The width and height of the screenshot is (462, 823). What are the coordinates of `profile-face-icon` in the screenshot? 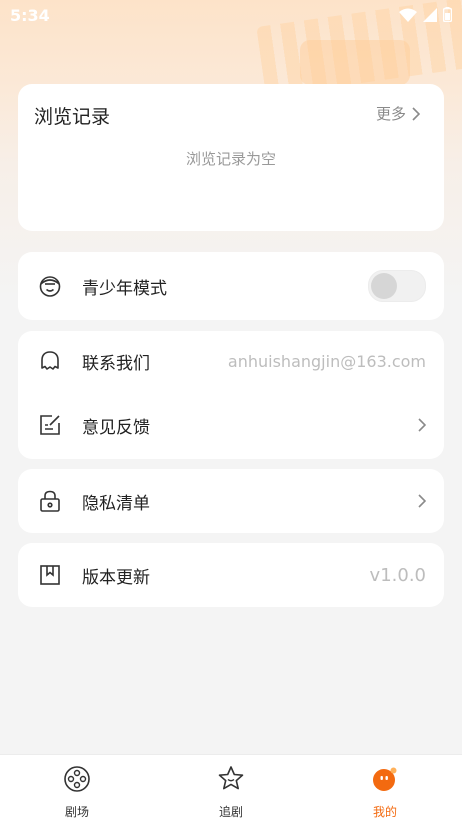 It's located at (385, 779).